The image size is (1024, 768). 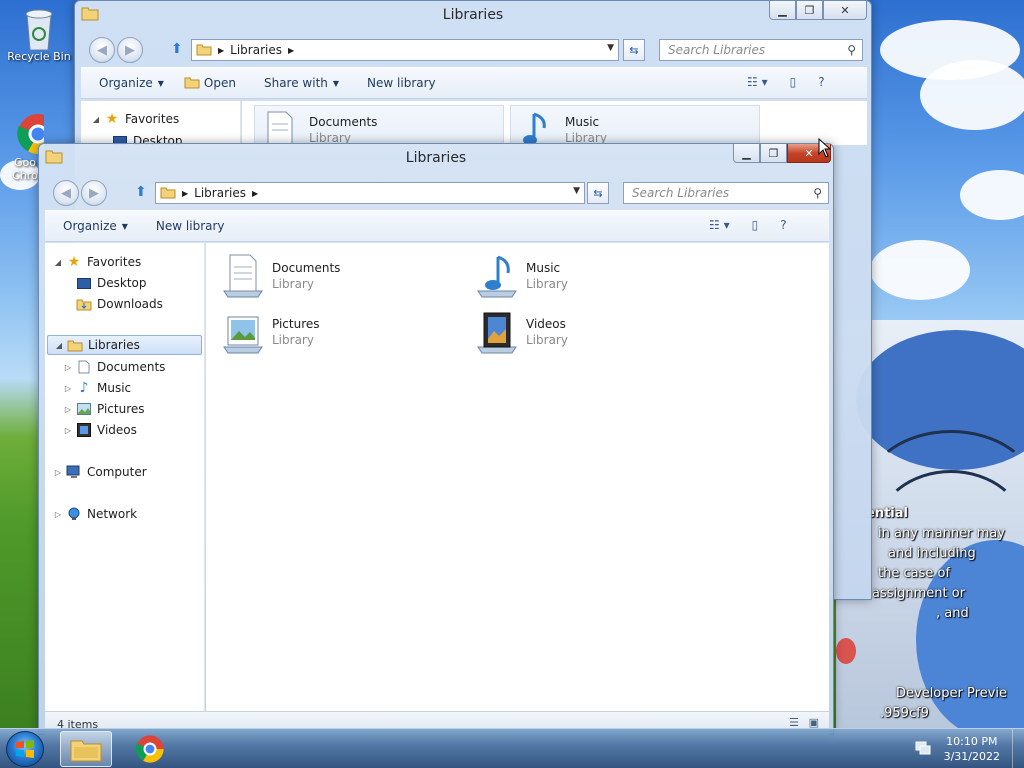 I want to click on network-tray-icon, so click(x=923, y=748).